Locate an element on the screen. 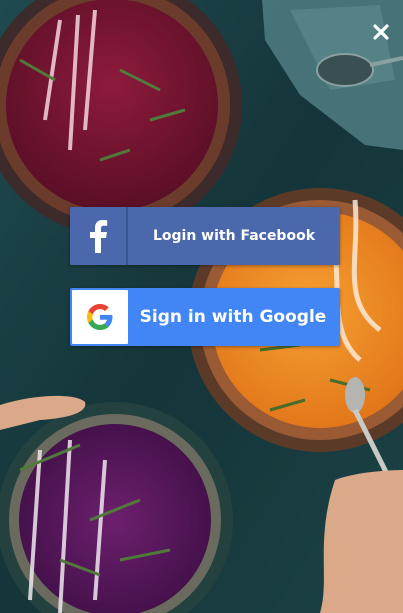 The width and height of the screenshot is (403, 613). google-icon-container is located at coordinates (100, 317).